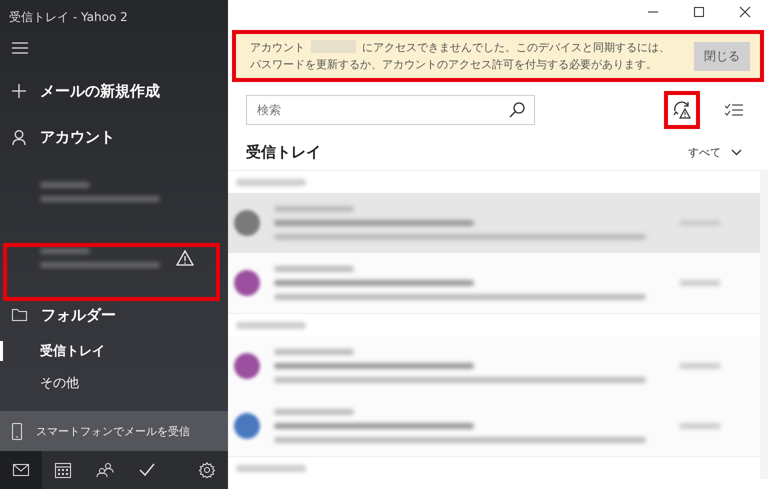 This screenshot has height=489, width=768. I want to click on accounts-label: アカウント, so click(77, 137).